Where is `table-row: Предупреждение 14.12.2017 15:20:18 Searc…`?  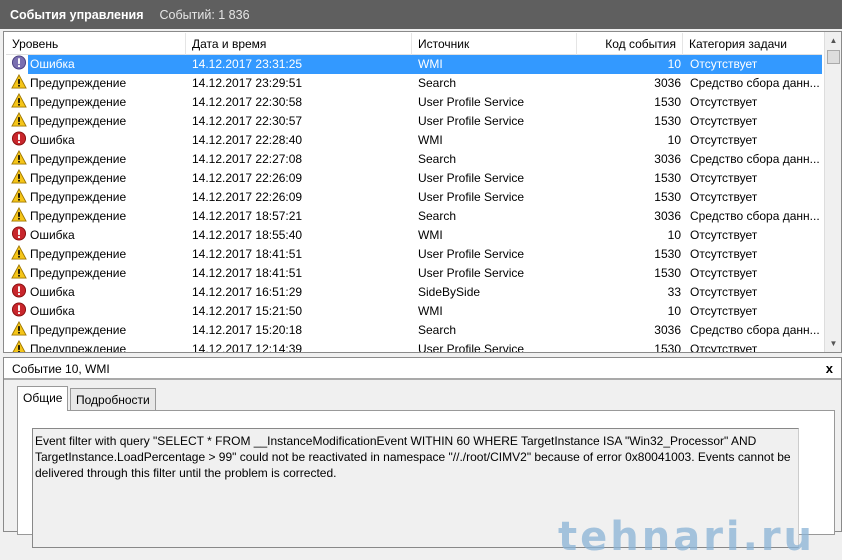
table-row: Предупреждение 14.12.2017 15:20:18 Searc… is located at coordinates (414, 330).